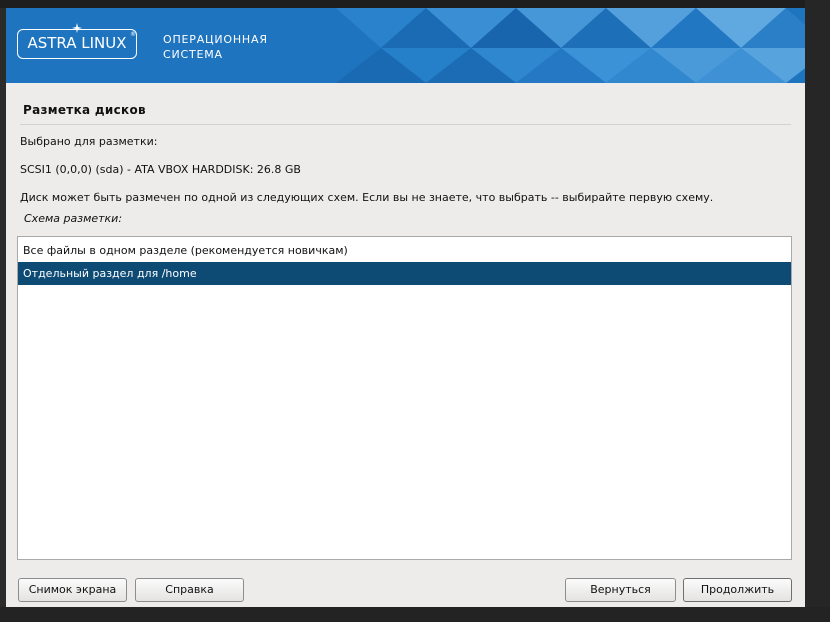  I want to click on scheme-label: Схема разметки:, so click(73, 218).